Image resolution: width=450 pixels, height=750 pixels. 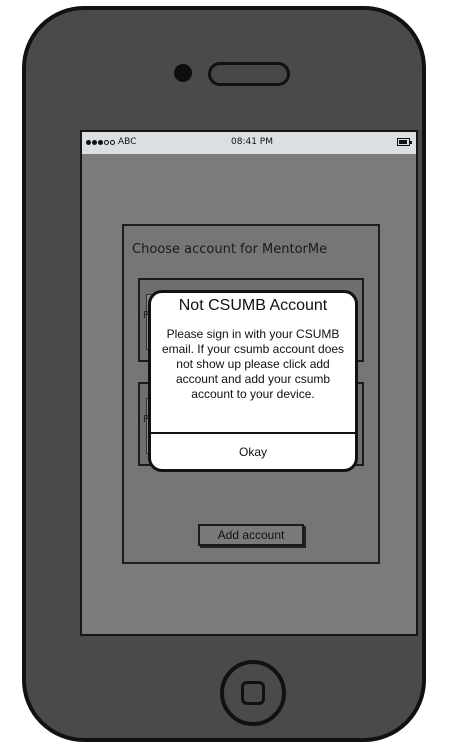 What do you see at coordinates (230, 249) in the screenshot?
I see `account-chooser-title: Choose account for MentorMe` at bounding box center [230, 249].